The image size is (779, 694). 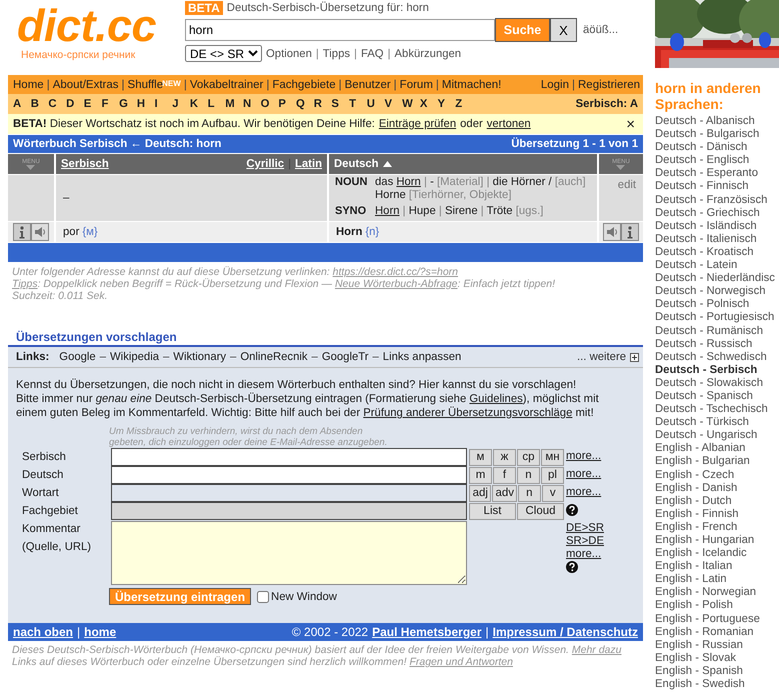 What do you see at coordinates (179, 104) in the screenshot?
I see `letter-link: J` at bounding box center [179, 104].